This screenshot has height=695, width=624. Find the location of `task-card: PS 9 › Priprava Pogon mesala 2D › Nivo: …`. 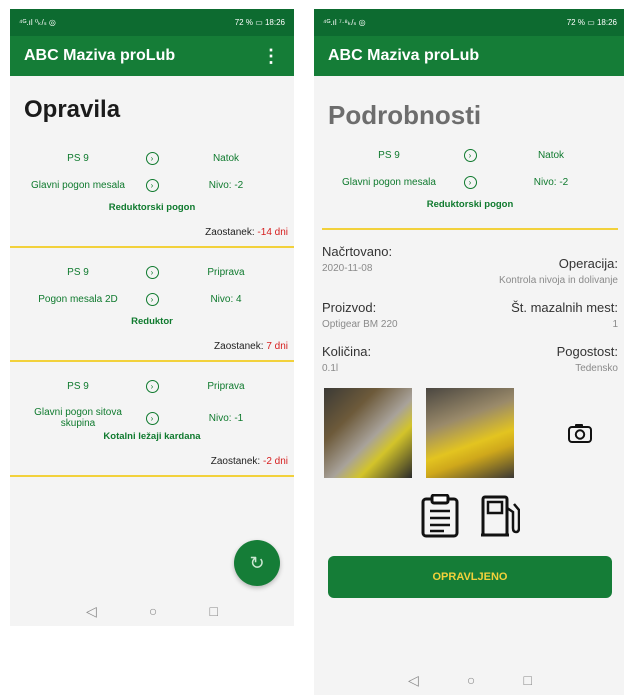

task-card: PS 9 › Priprava Pogon mesala 2D › Nivo: … is located at coordinates (152, 304).